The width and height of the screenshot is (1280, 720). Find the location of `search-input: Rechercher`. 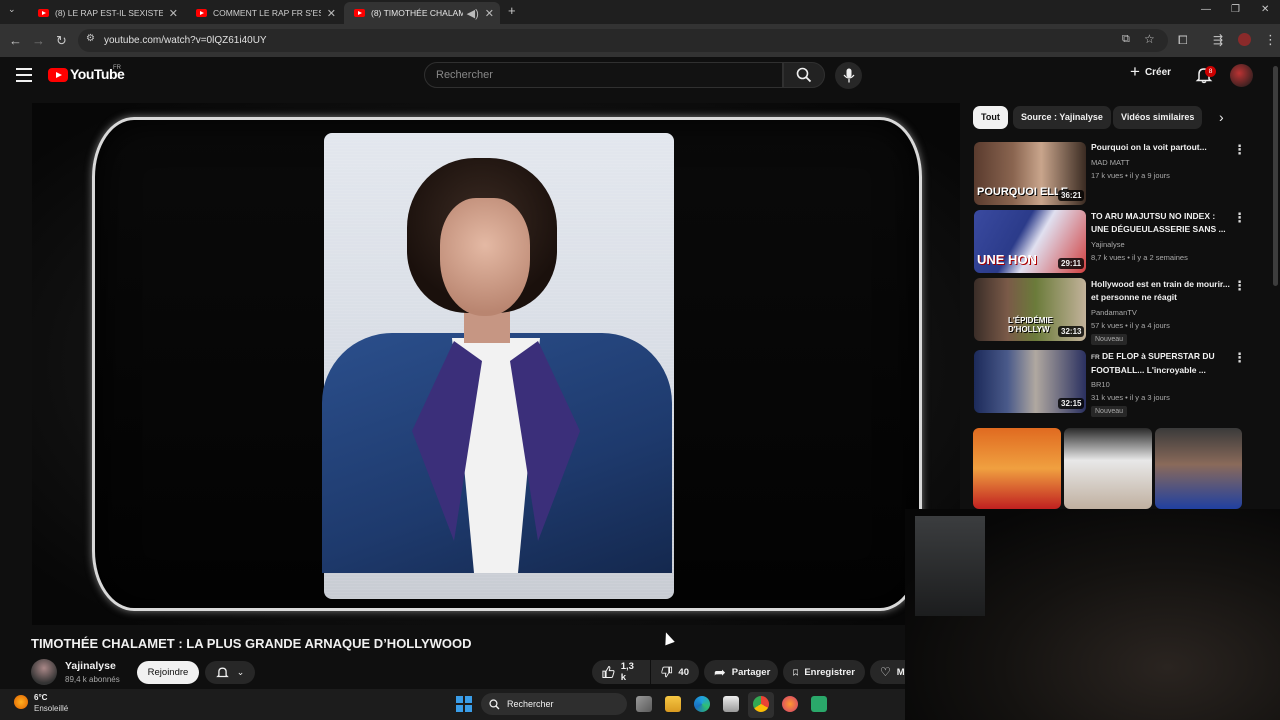

search-input: Rechercher is located at coordinates (603, 75).